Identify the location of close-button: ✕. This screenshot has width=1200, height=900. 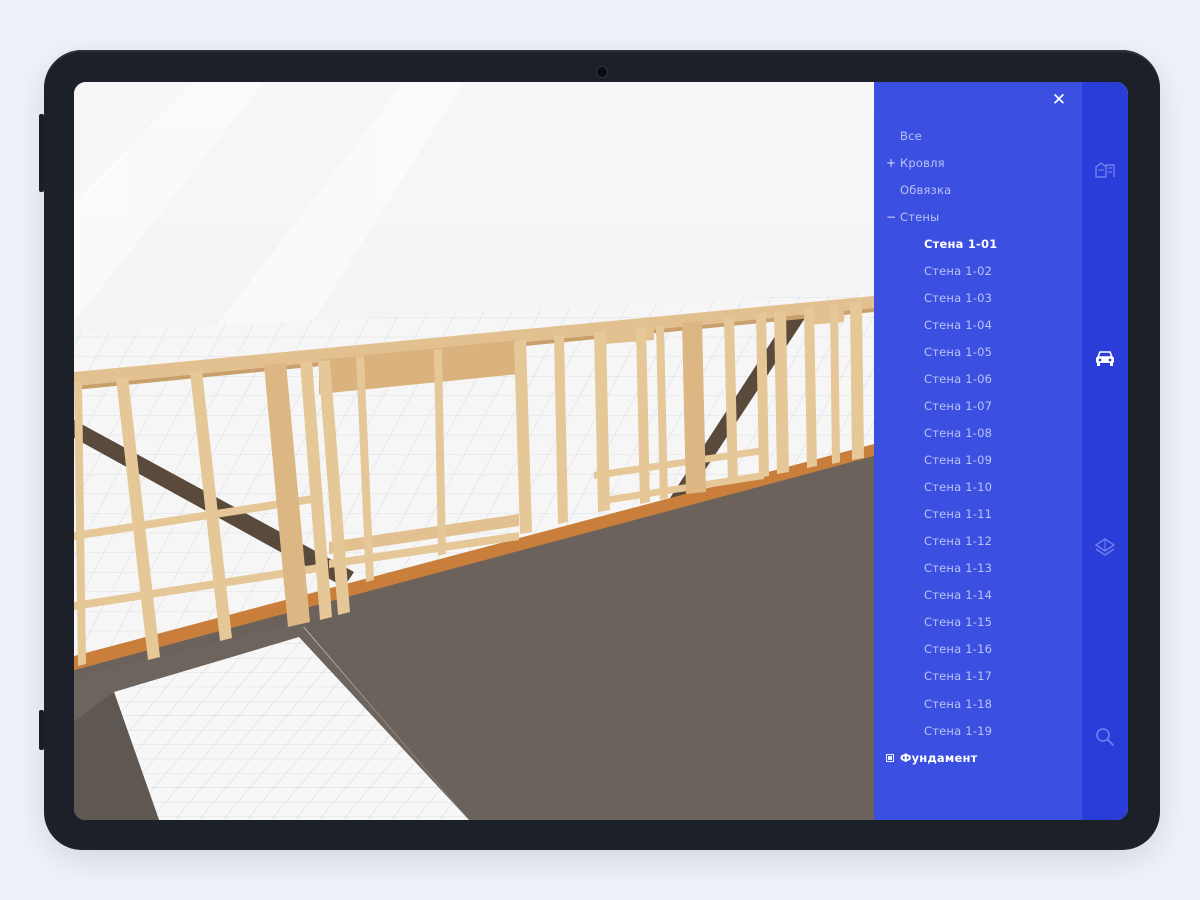
(1059, 100).